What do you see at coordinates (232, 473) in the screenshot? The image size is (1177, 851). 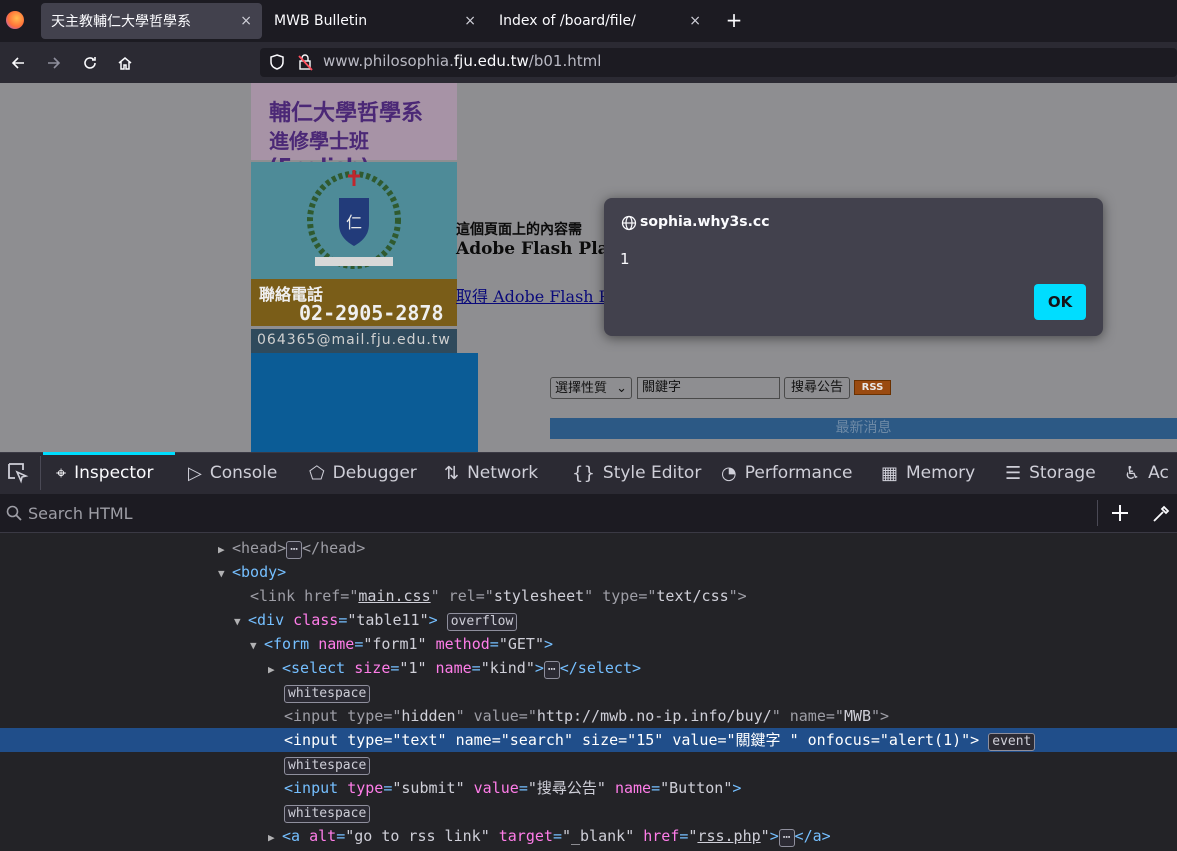 I see `tab-console: ▷ Console` at bounding box center [232, 473].